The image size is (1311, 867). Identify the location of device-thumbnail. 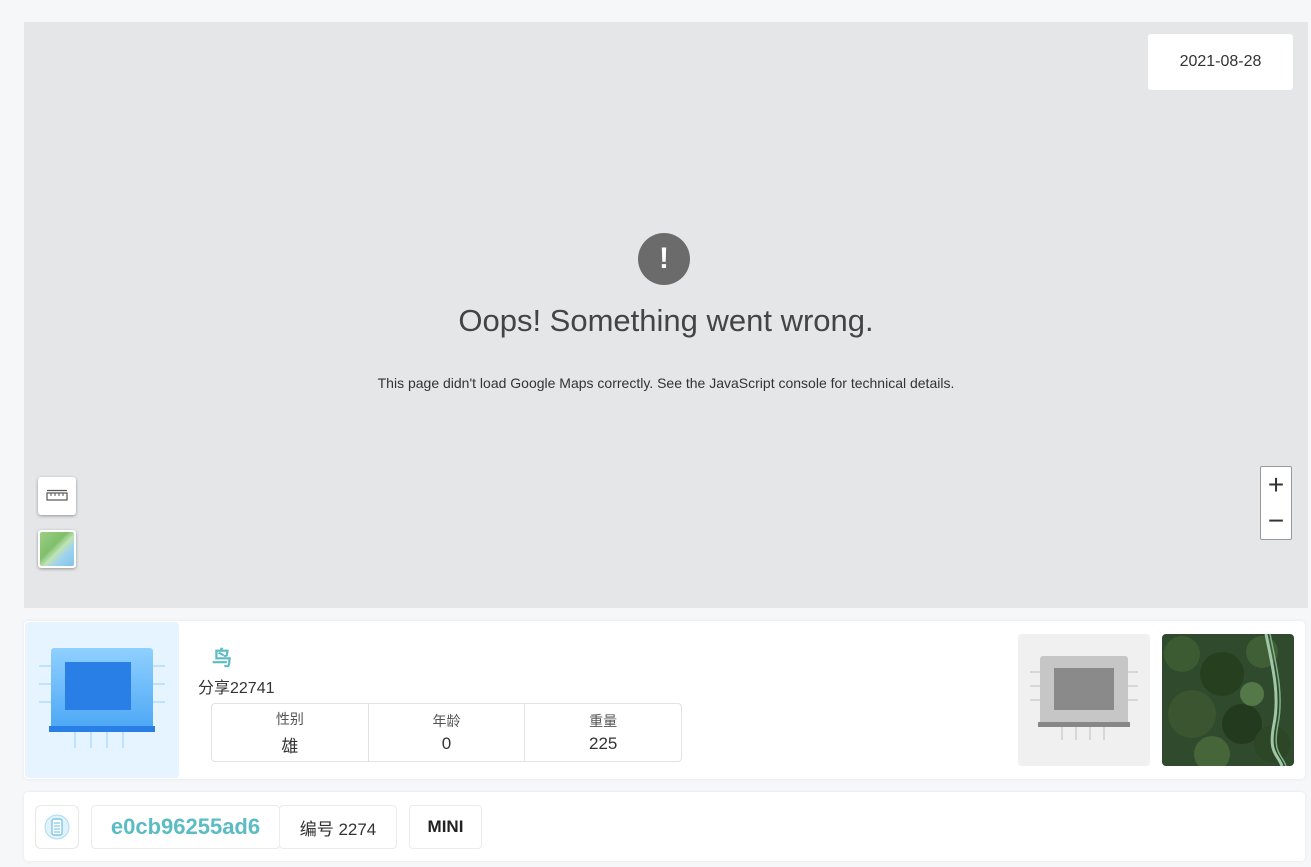
(102, 700).